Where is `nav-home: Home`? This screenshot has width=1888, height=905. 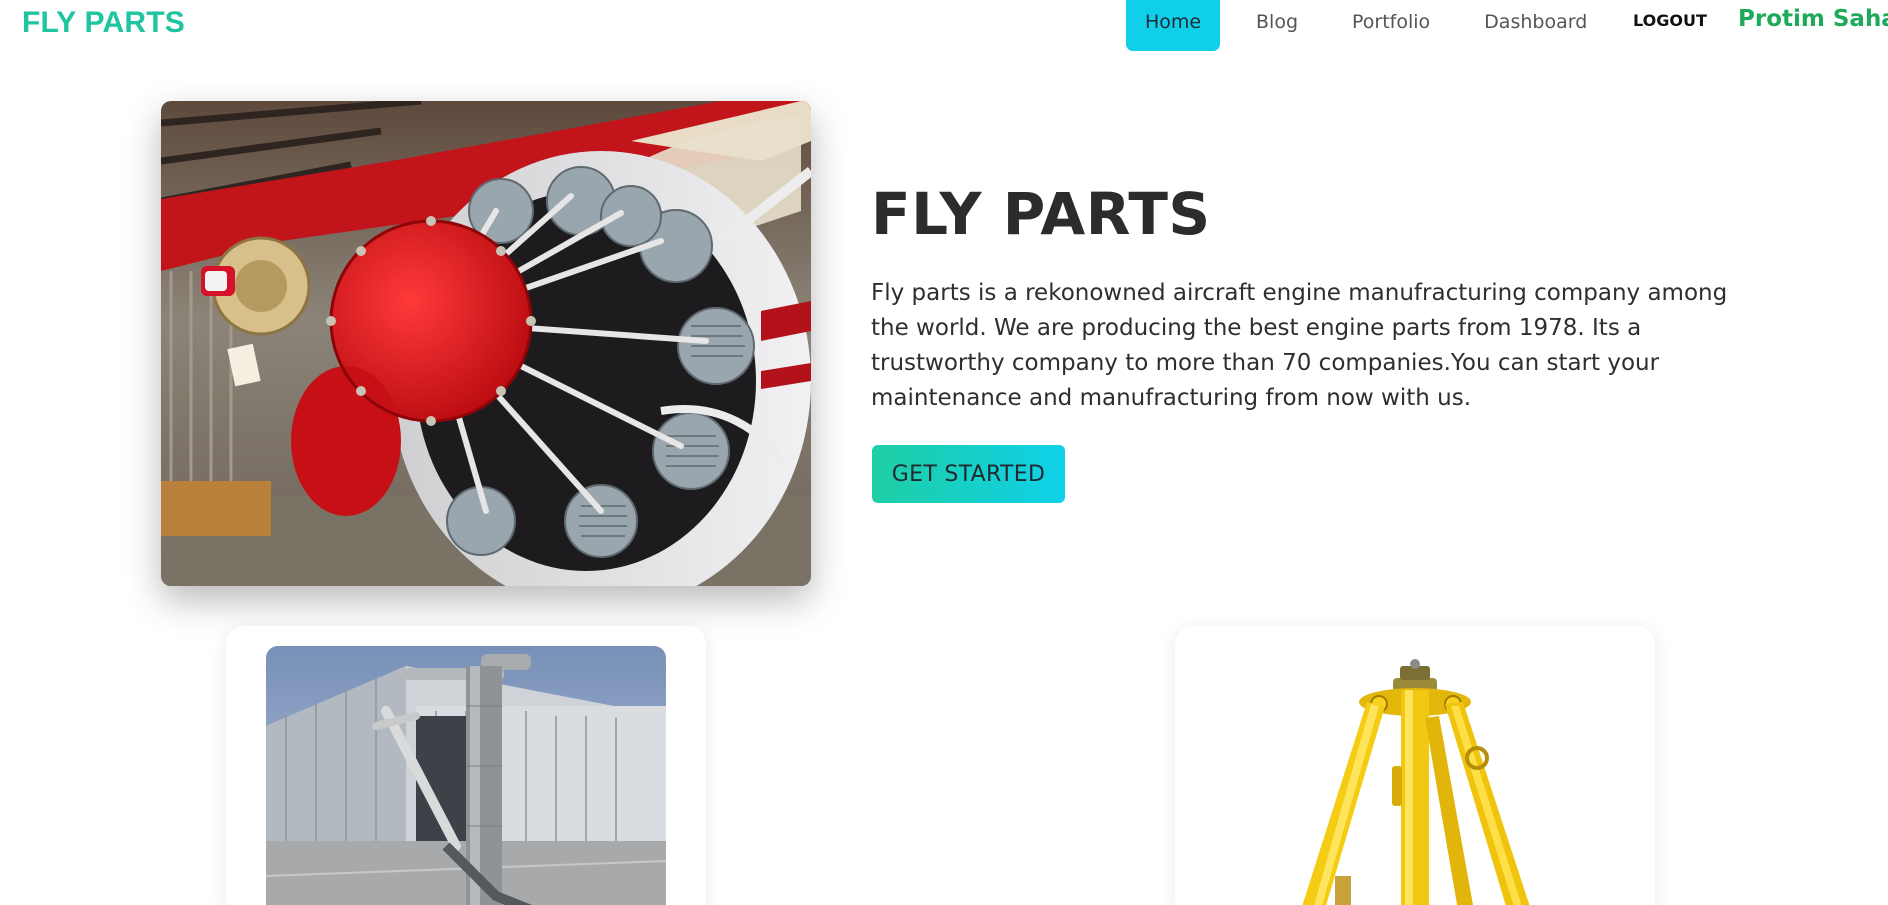 nav-home: Home is located at coordinates (1173, 25).